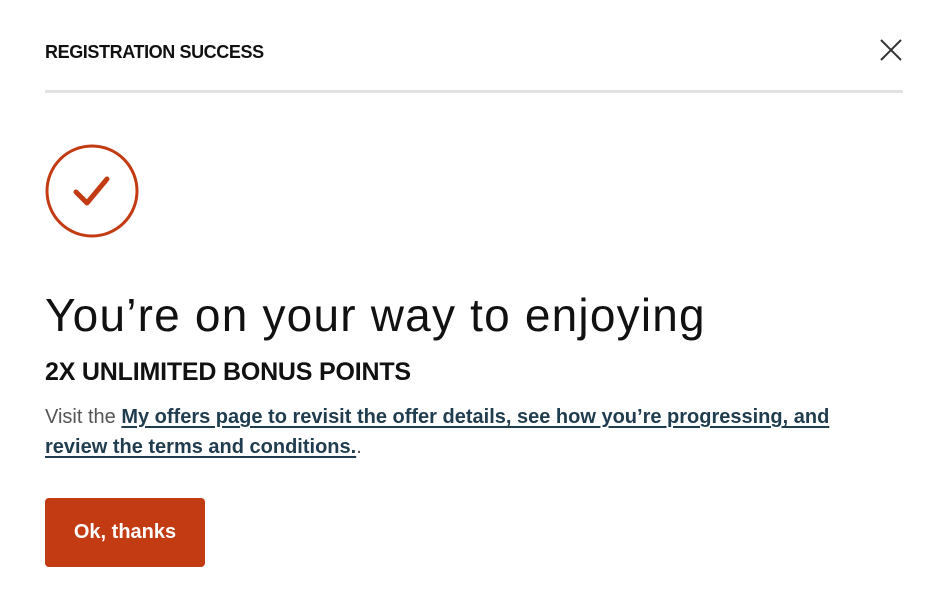 This screenshot has height=602, width=948. What do you see at coordinates (359, 447) in the screenshot?
I see `body-suffix: .` at bounding box center [359, 447].